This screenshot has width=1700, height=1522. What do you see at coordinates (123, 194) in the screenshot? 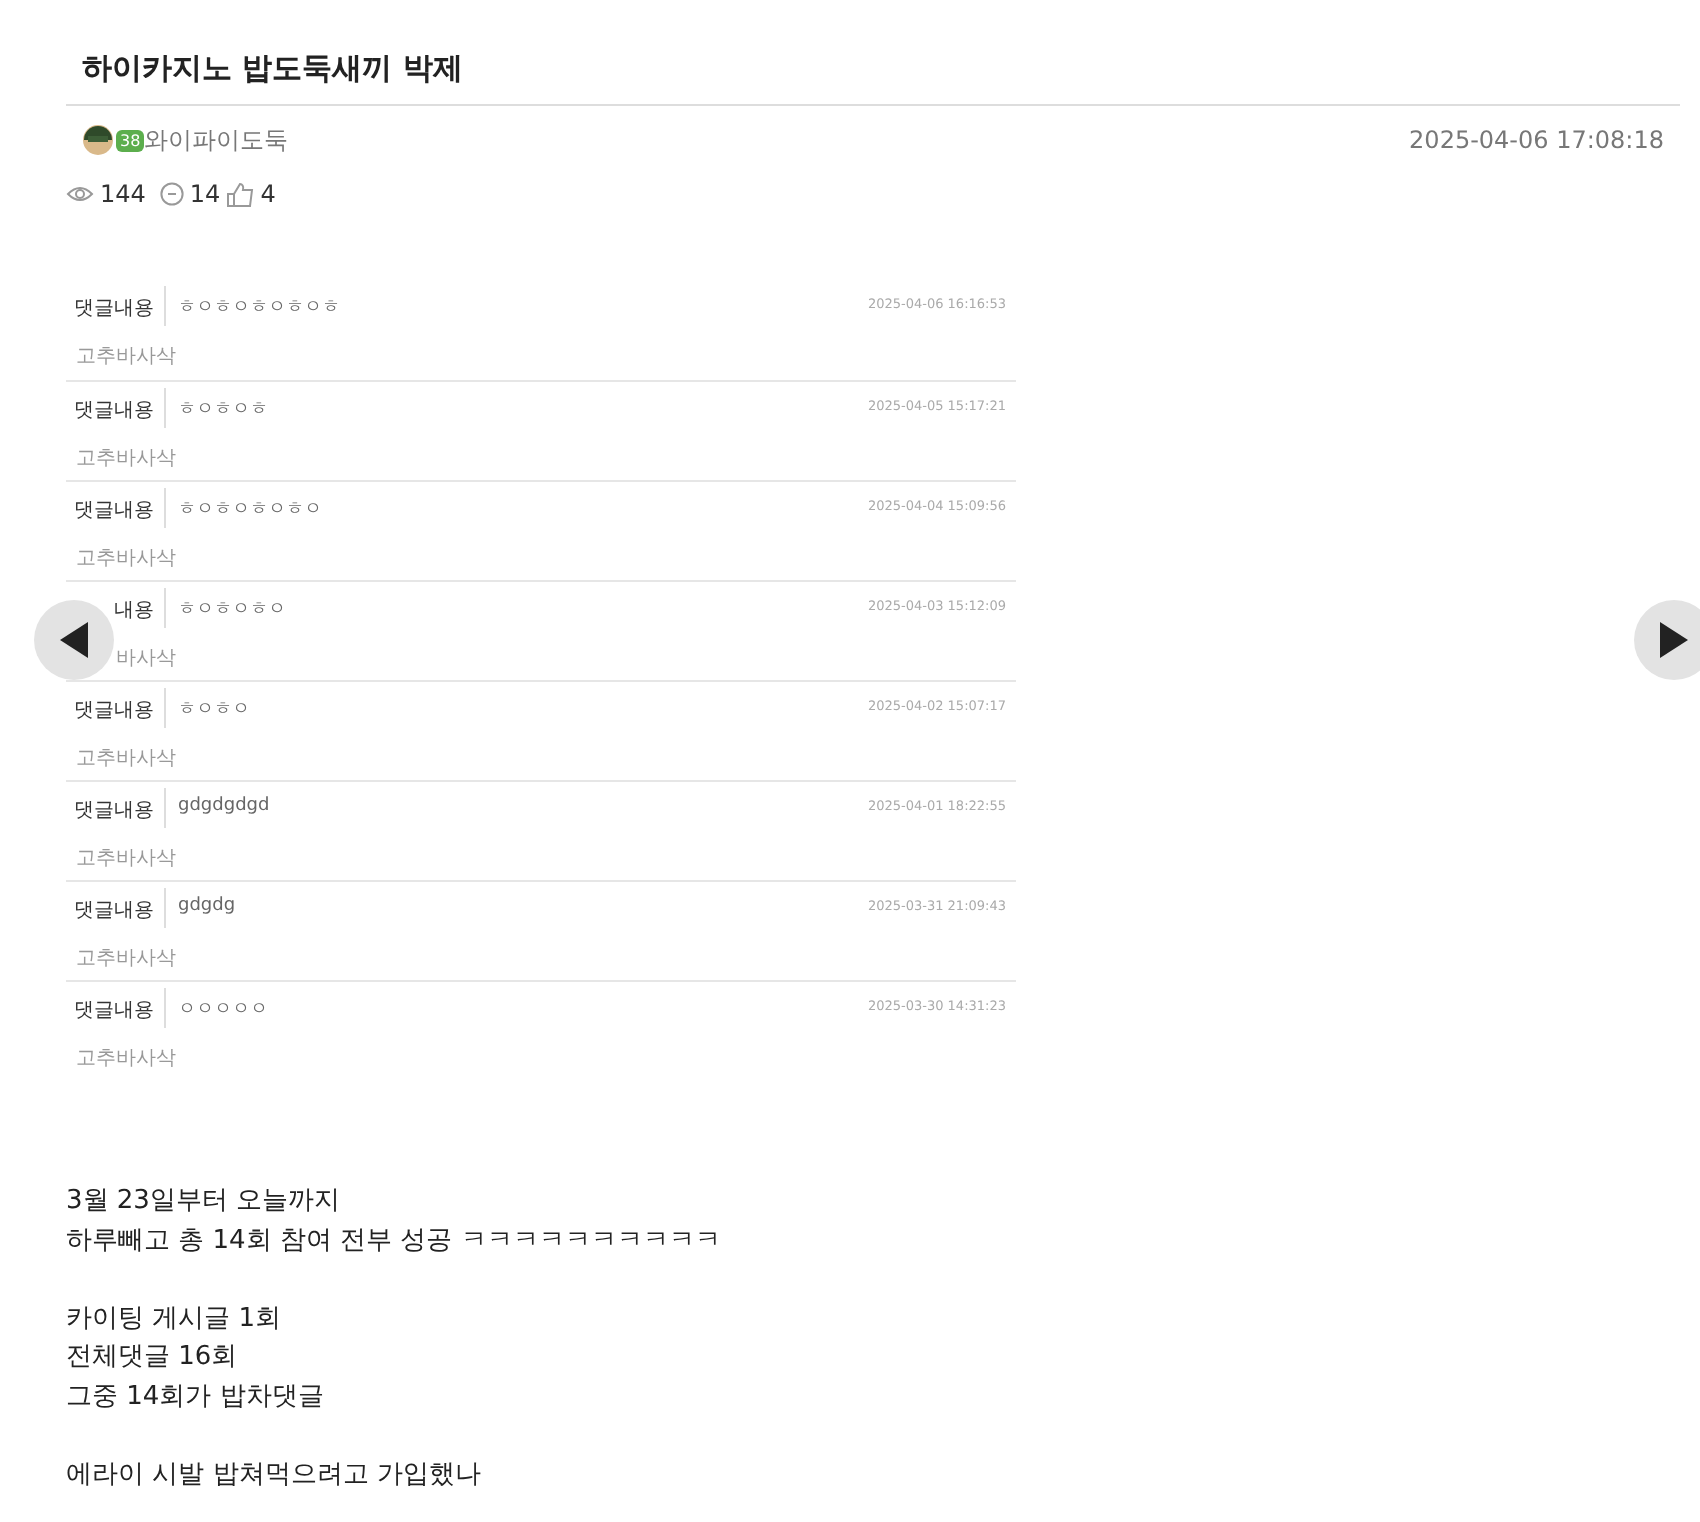
I see `view-count: 144` at bounding box center [123, 194].